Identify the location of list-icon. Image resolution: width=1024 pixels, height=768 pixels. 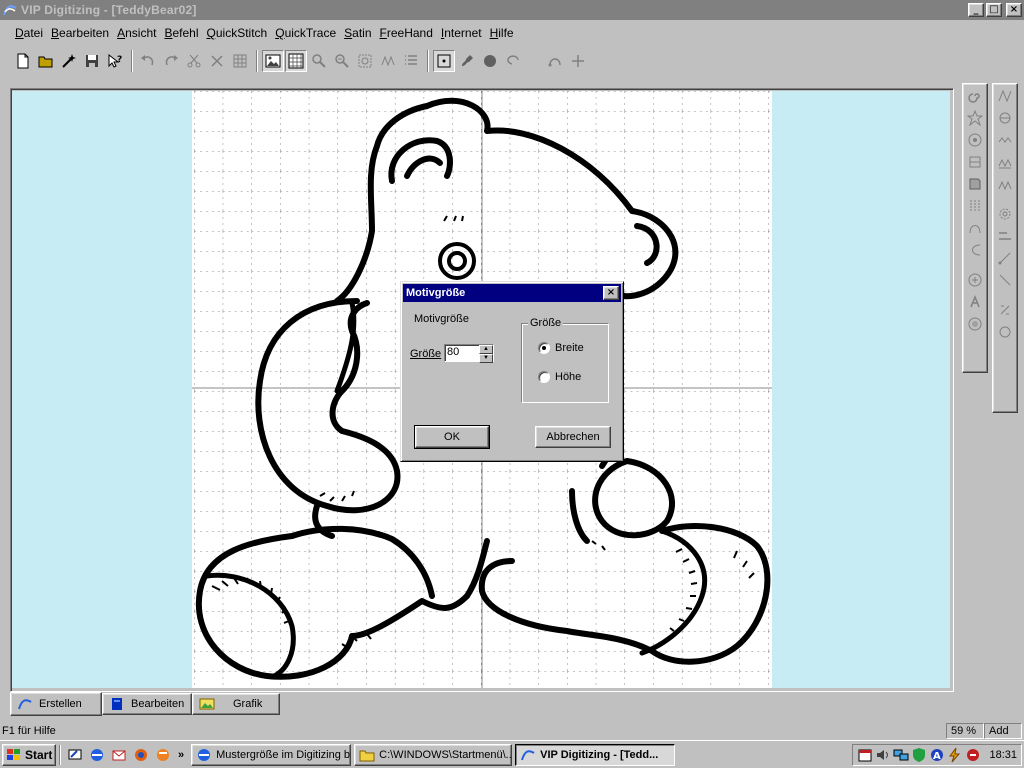
(411, 61).